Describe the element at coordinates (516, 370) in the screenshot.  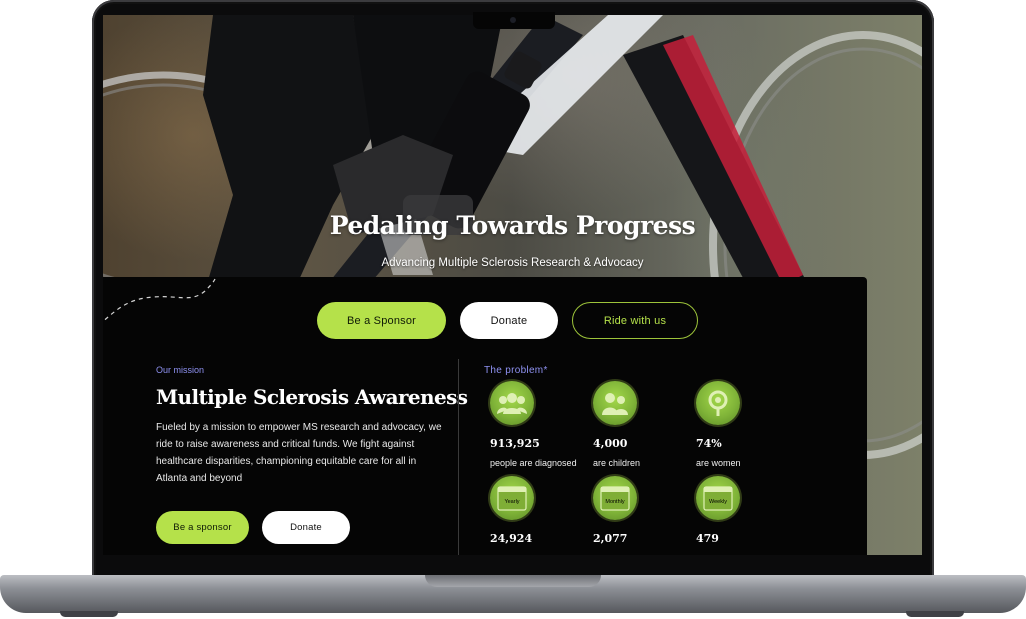
I see `problem-eyebrow: The problem*` at that location.